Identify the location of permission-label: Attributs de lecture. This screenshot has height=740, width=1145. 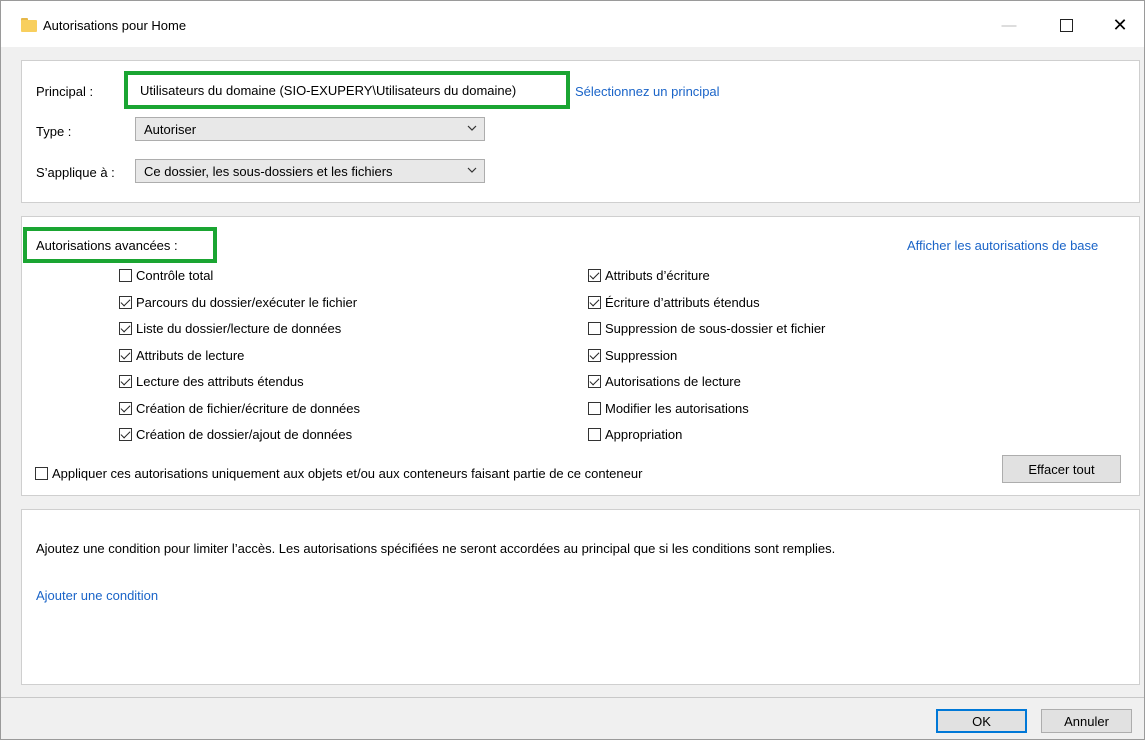
(190, 355).